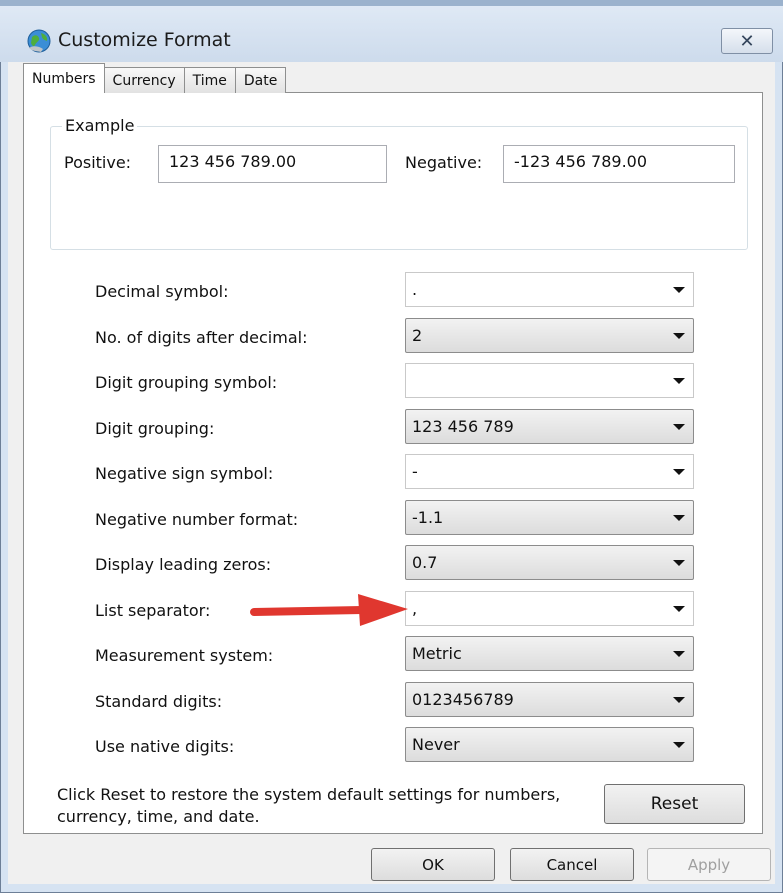 The height and width of the screenshot is (893, 783). Describe the element at coordinates (183, 564) in the screenshot. I see `display-leading-zeros-label: Display leading zeros:` at that location.